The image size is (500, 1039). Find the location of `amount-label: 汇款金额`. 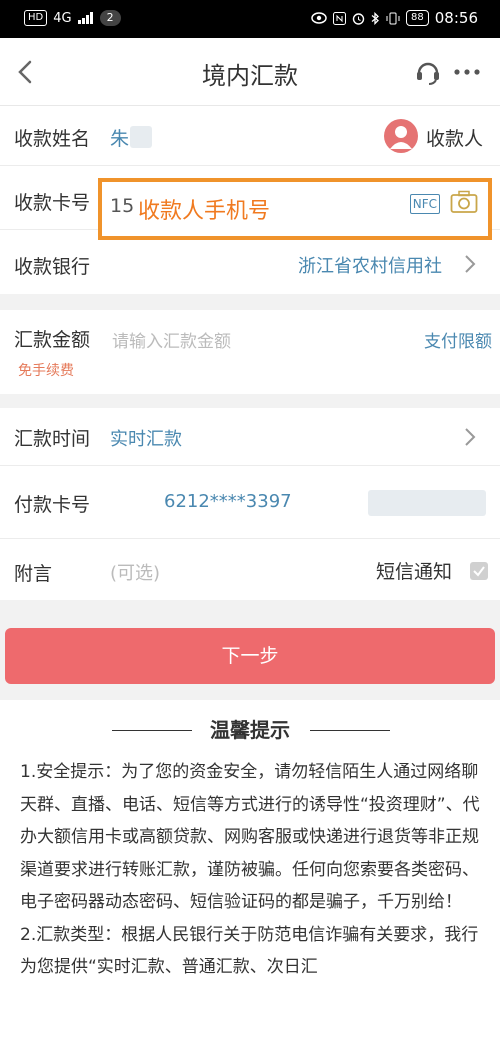

amount-label: 汇款金额 is located at coordinates (52, 340).